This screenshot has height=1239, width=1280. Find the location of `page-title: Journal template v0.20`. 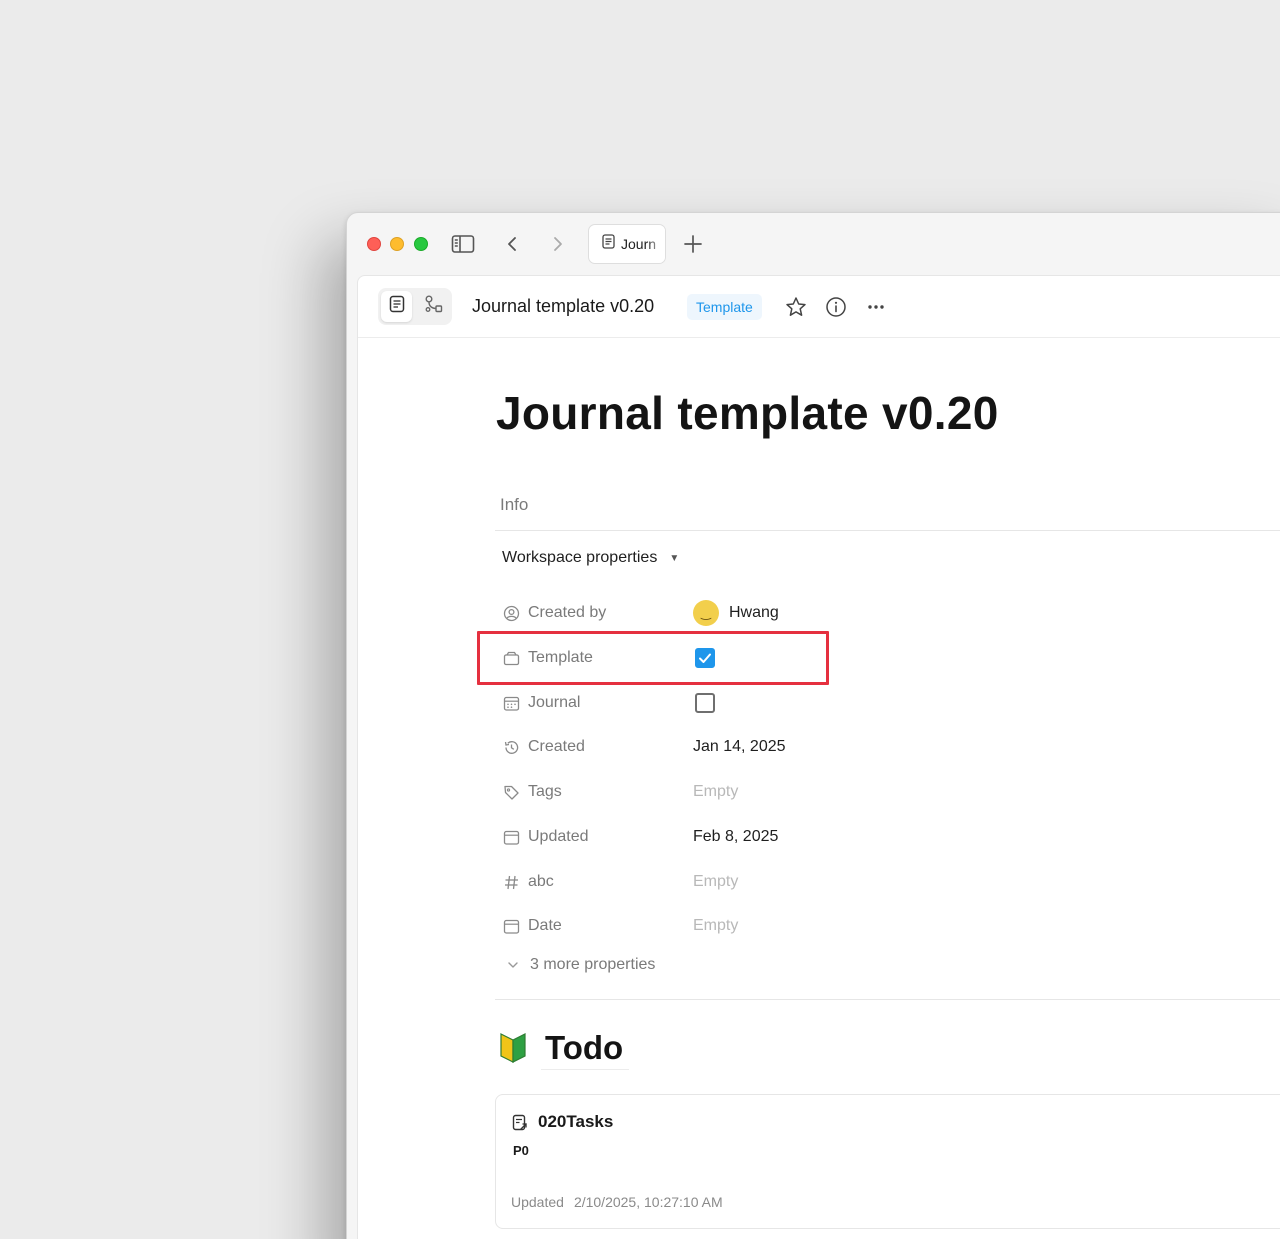

page-title: Journal template v0.20 is located at coordinates (747, 413).